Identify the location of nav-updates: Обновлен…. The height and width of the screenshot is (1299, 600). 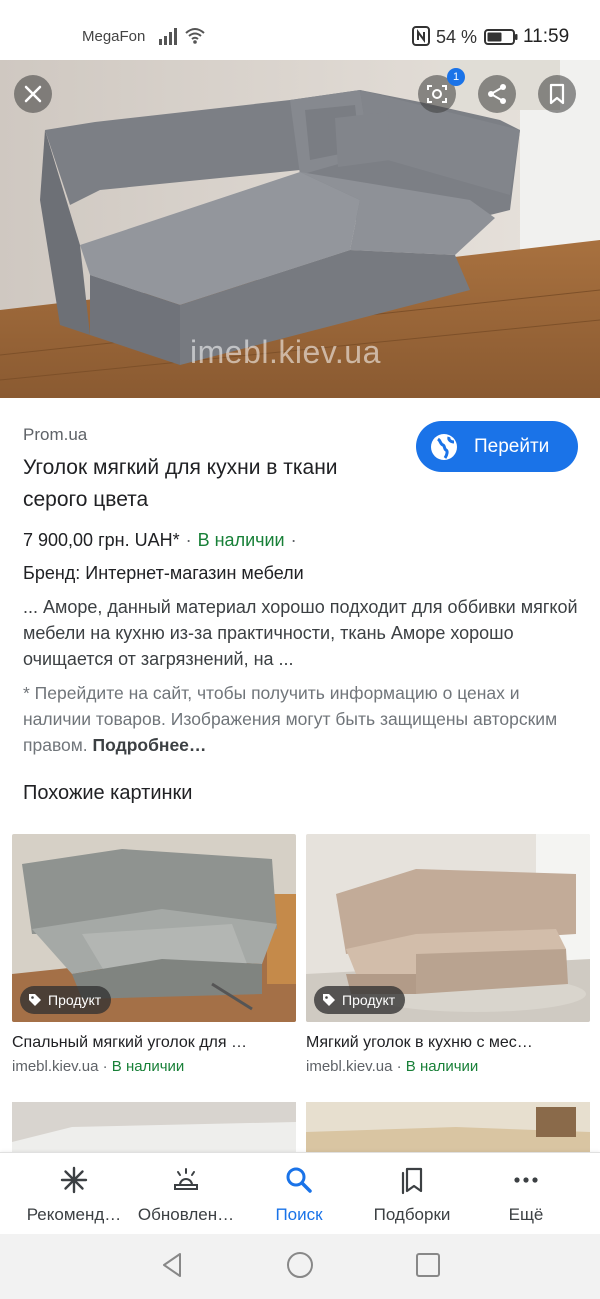
(186, 1195).